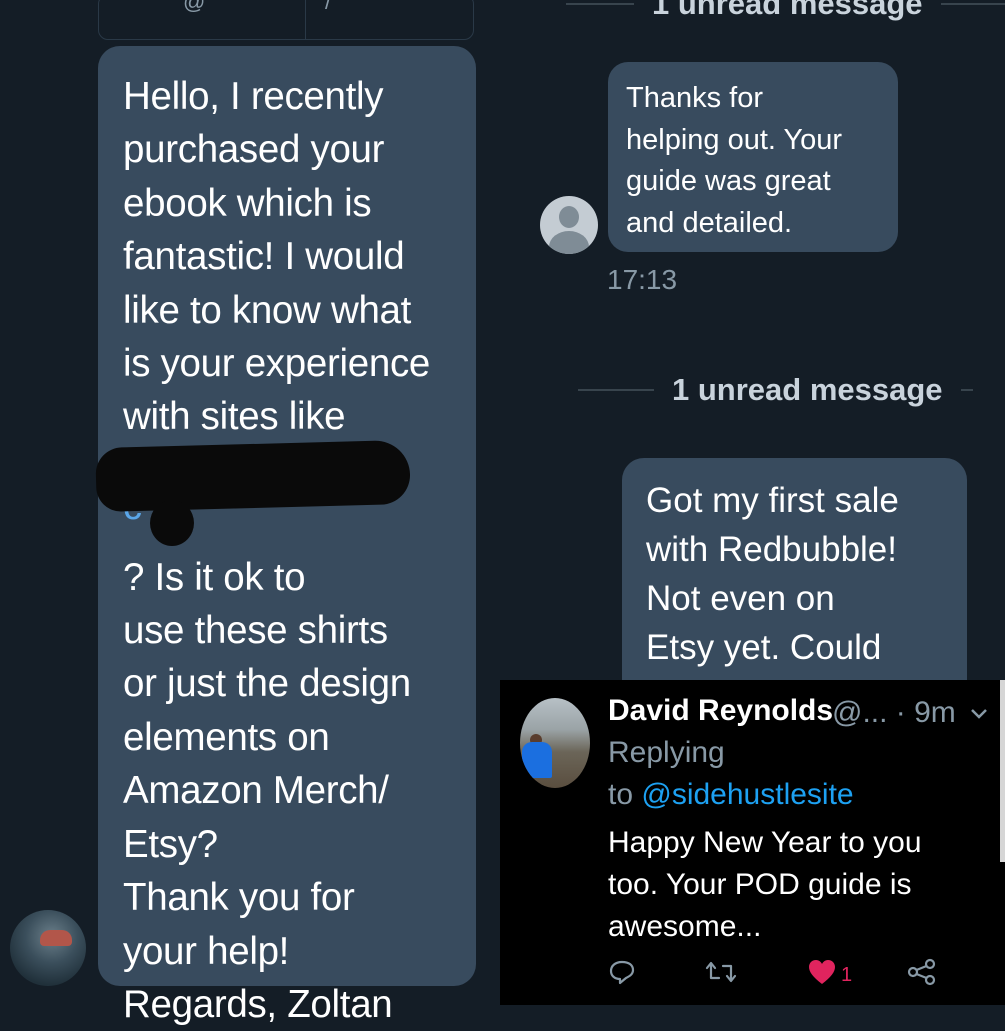  I want to click on user-placeholder-icon, so click(569, 225).